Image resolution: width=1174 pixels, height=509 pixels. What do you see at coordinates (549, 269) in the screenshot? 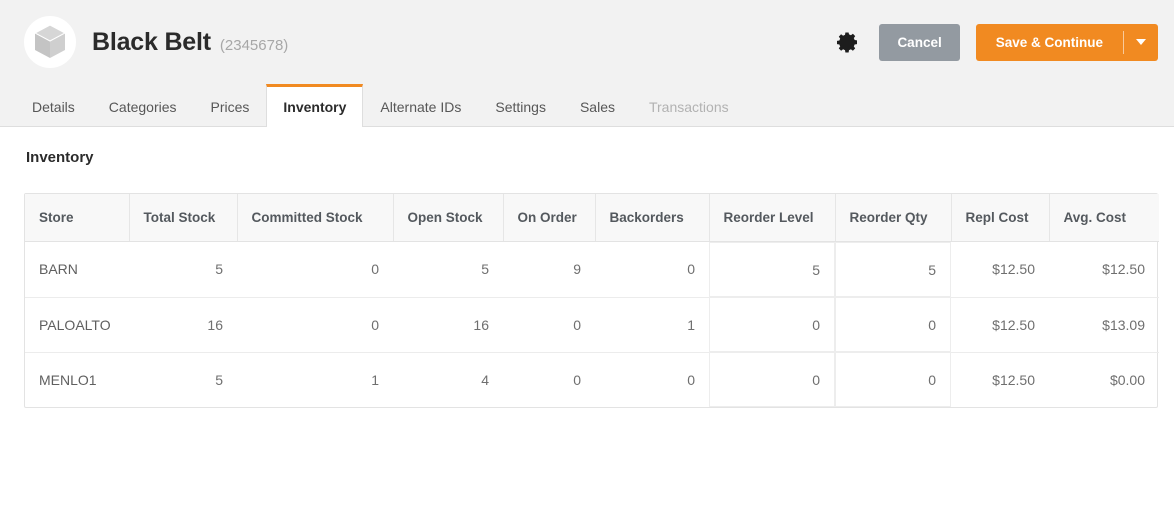
I see `cell-on-order: 9` at bounding box center [549, 269].